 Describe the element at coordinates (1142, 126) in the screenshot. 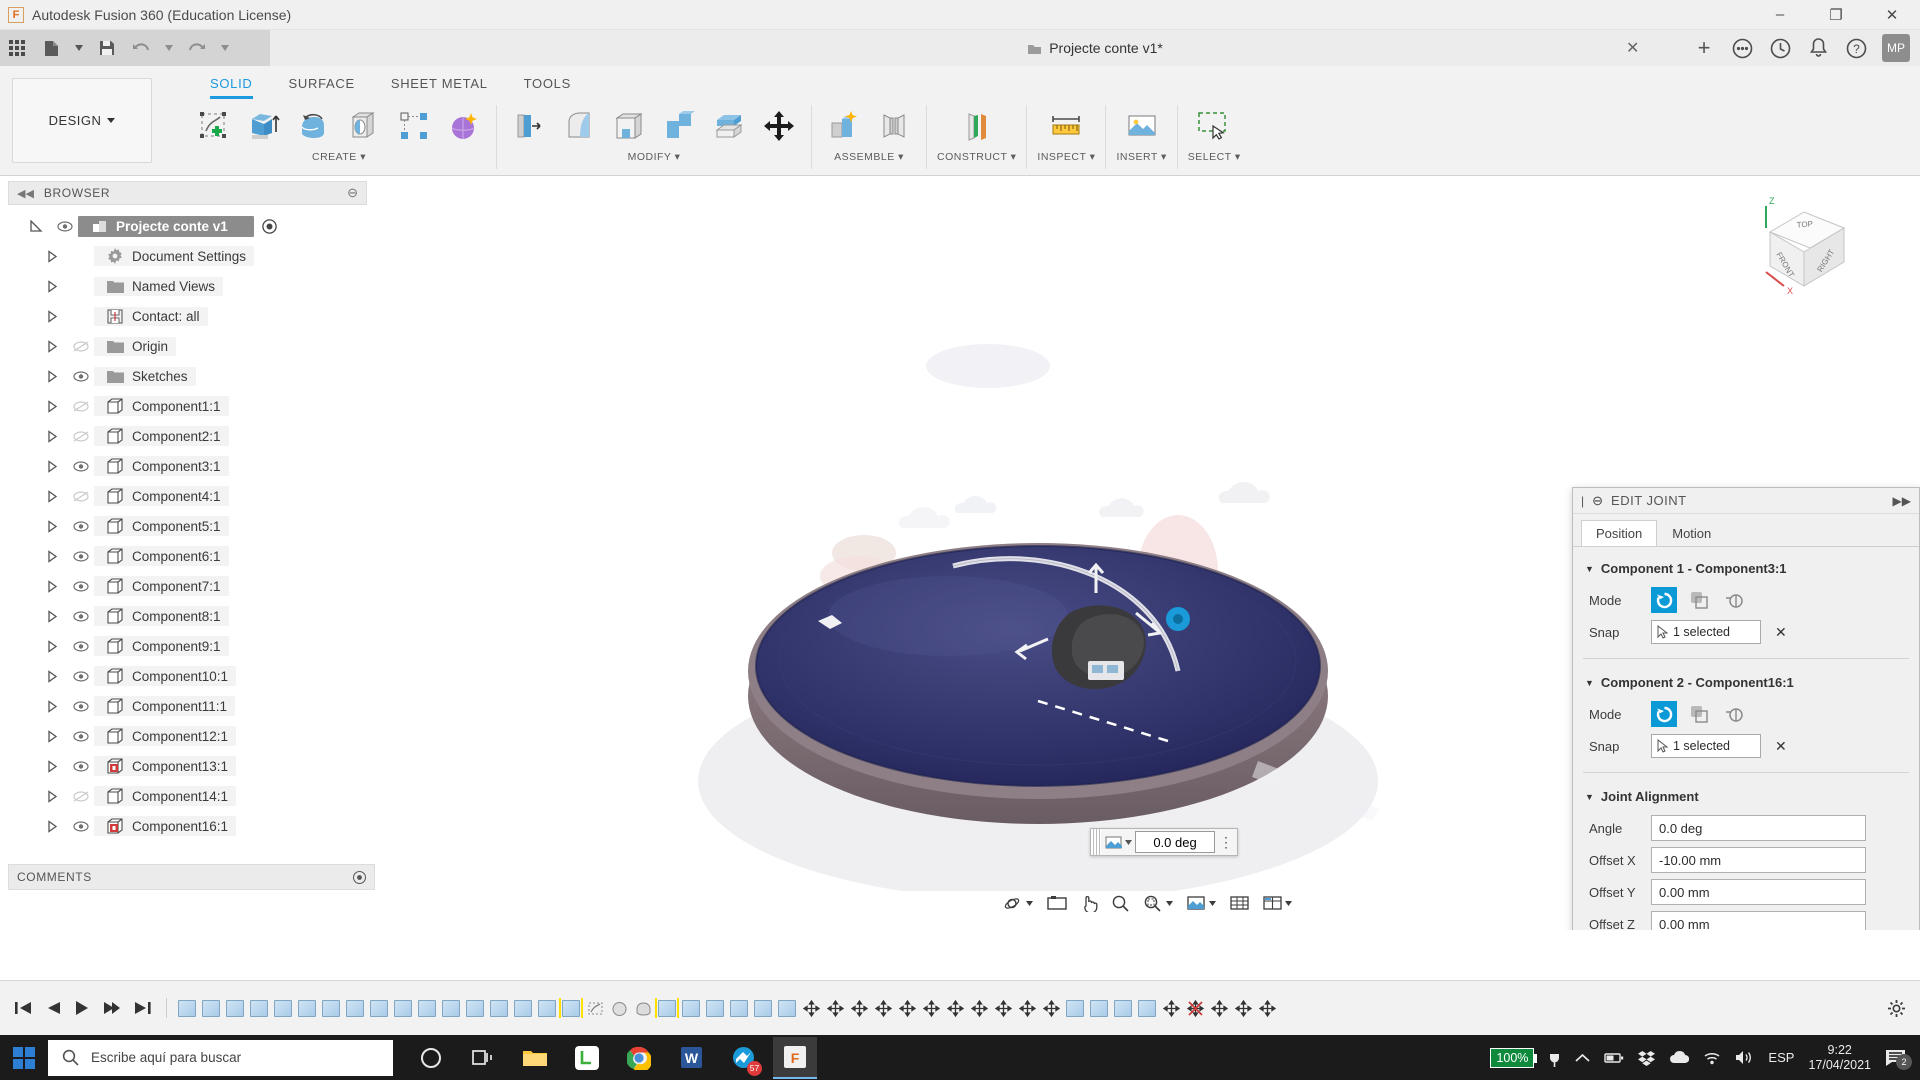

I see `insert-image-icon` at that location.